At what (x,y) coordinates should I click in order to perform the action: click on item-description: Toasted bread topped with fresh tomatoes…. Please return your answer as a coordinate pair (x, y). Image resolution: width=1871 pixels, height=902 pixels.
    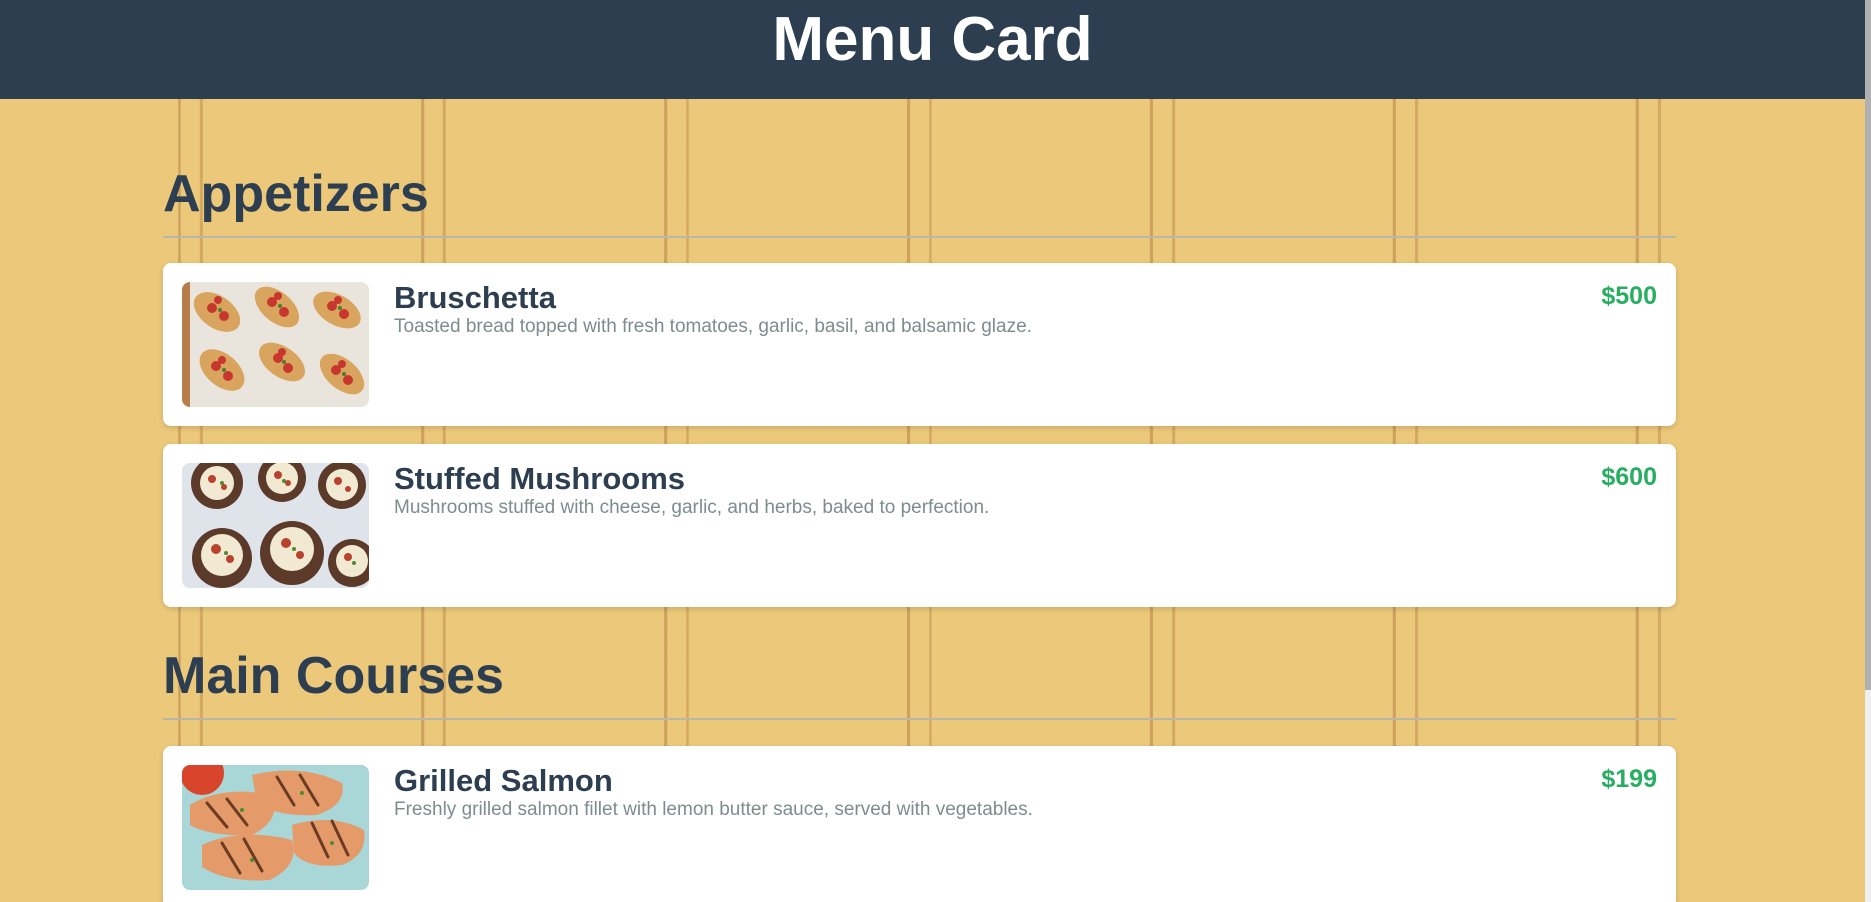
    Looking at the image, I should click on (713, 326).